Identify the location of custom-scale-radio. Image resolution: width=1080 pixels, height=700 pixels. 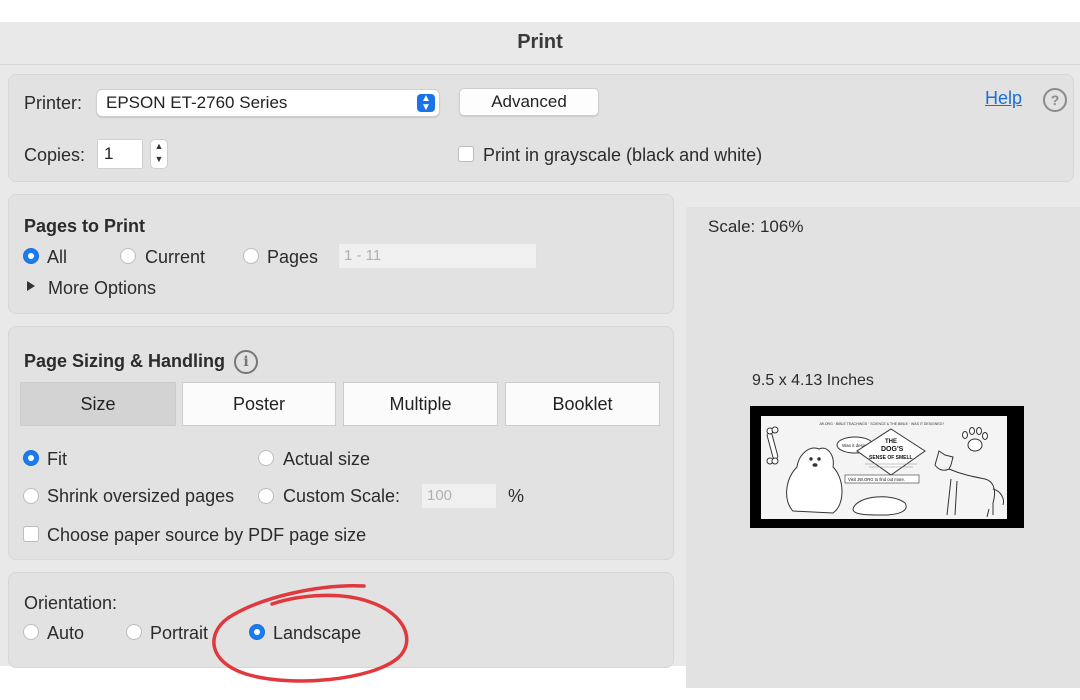
(266, 496).